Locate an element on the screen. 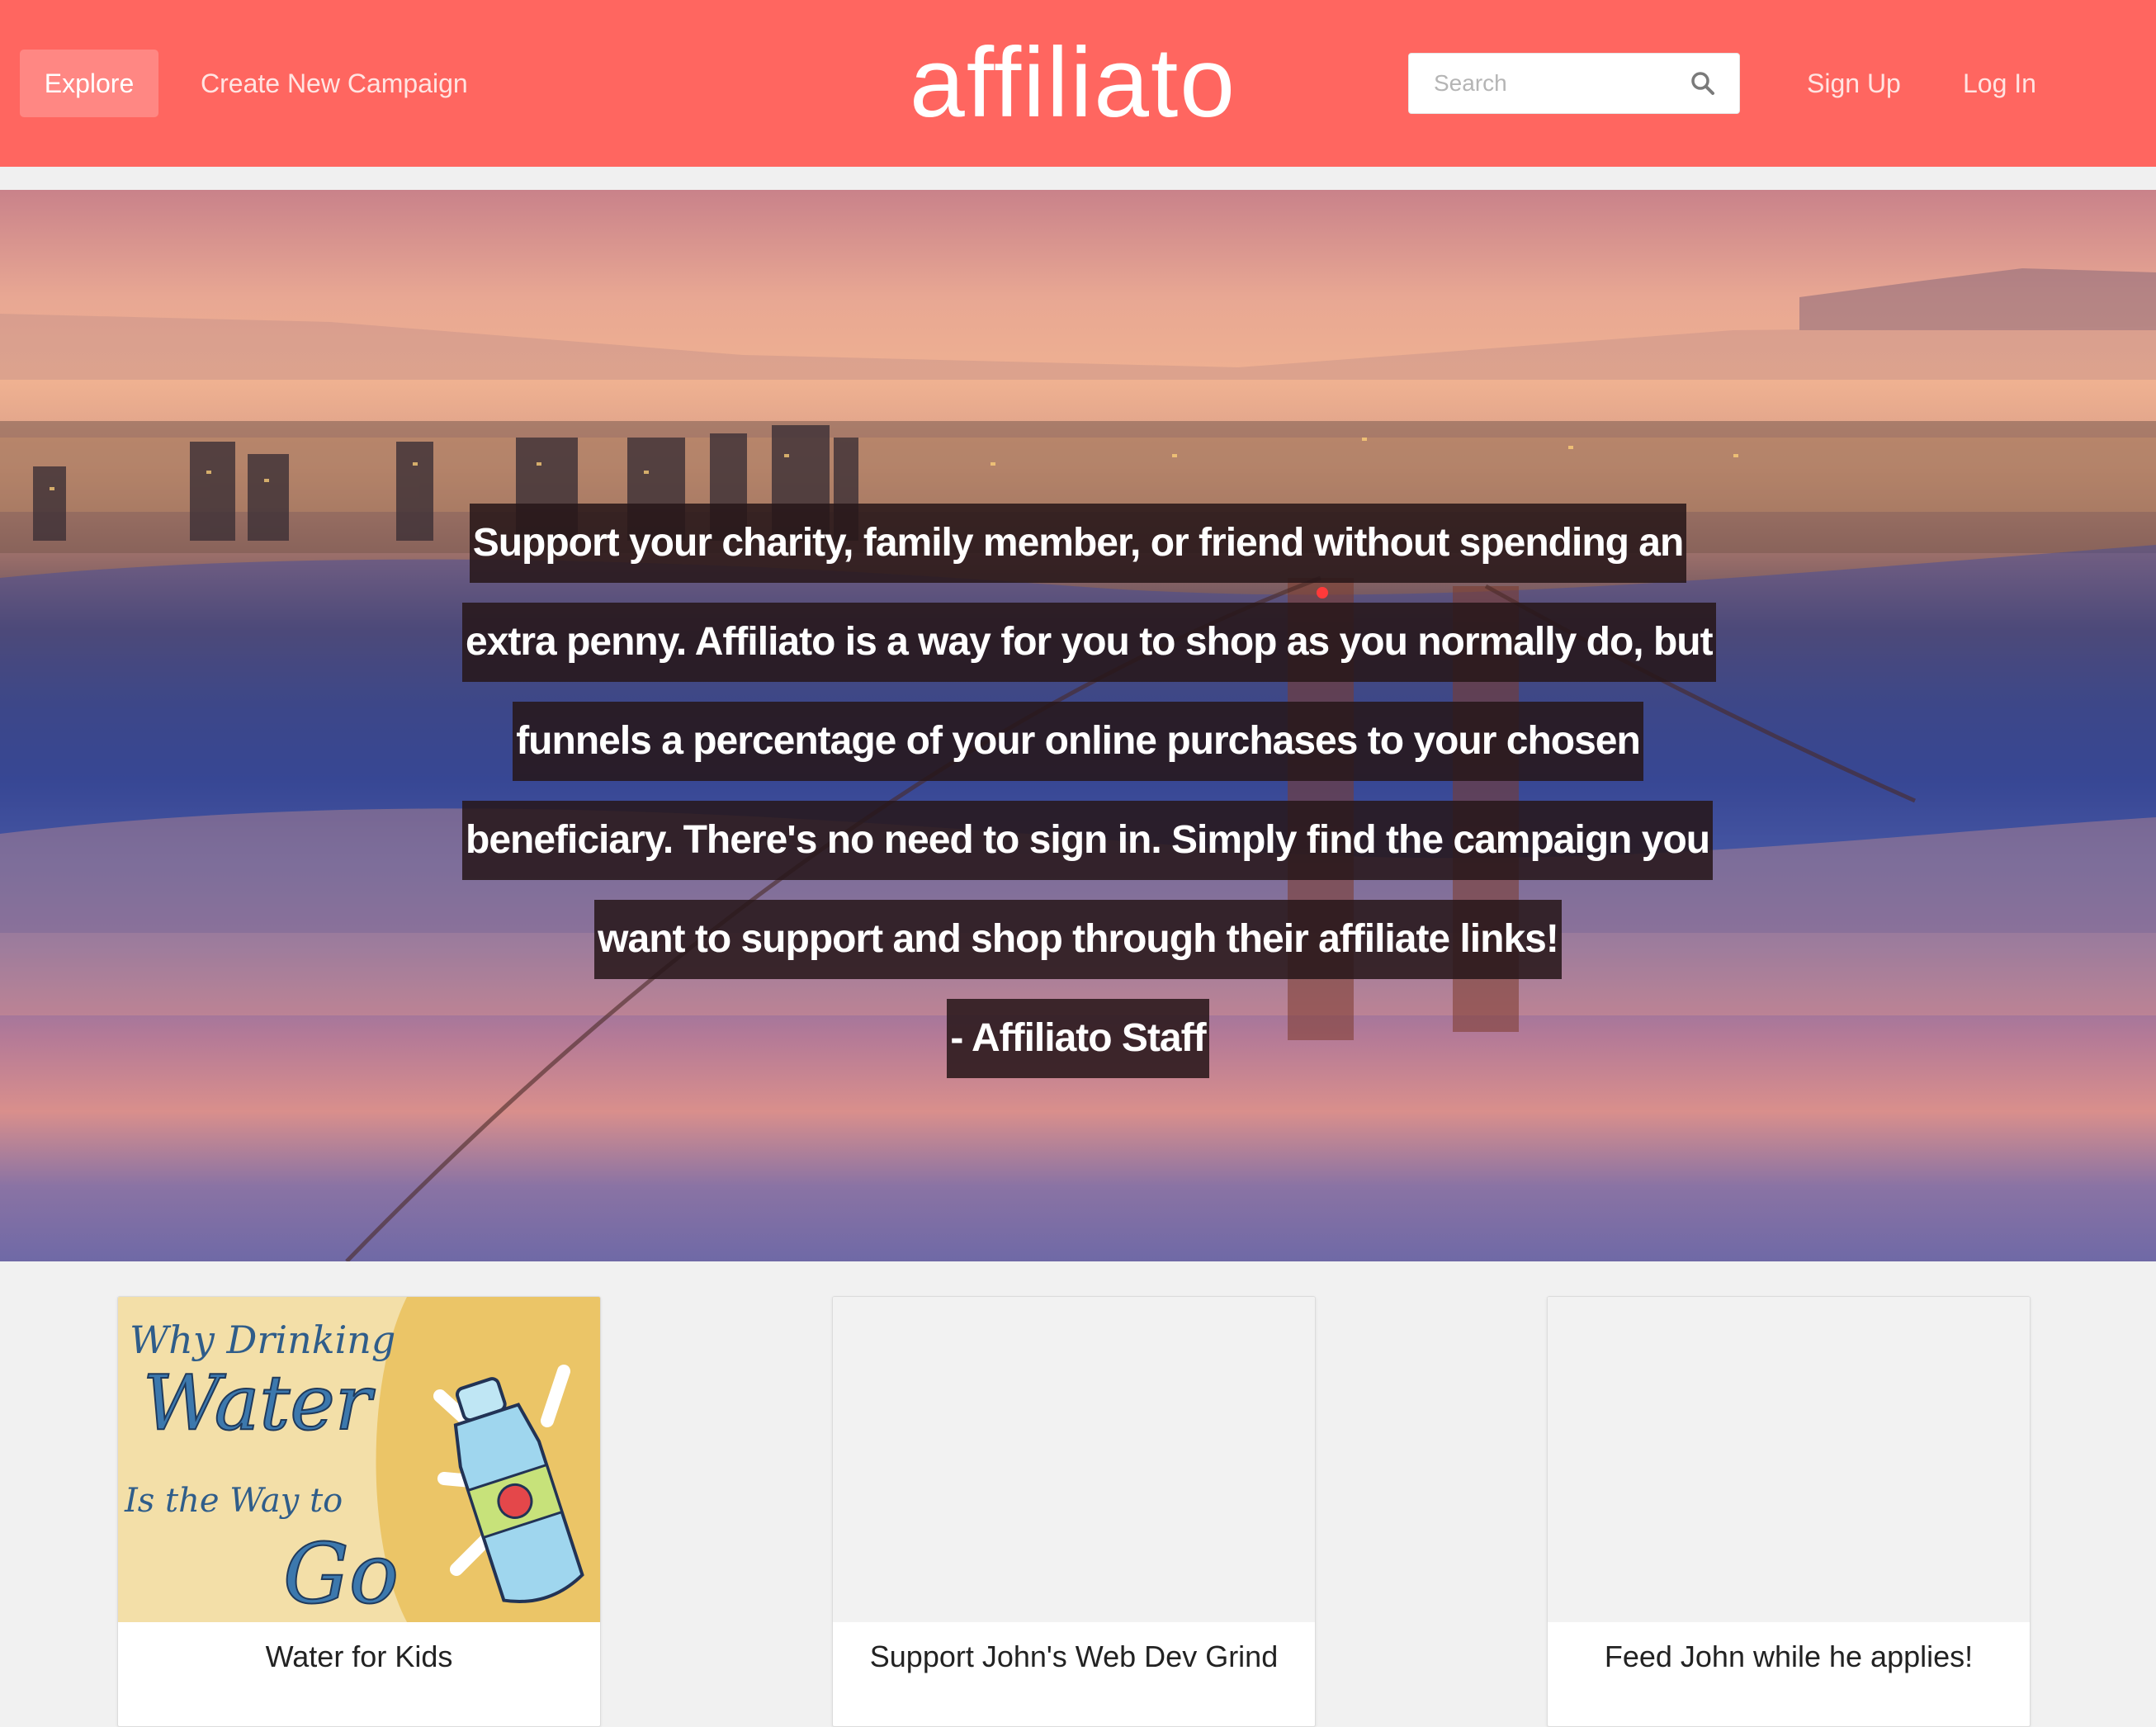  log-in-link: Log In is located at coordinates (1999, 83).